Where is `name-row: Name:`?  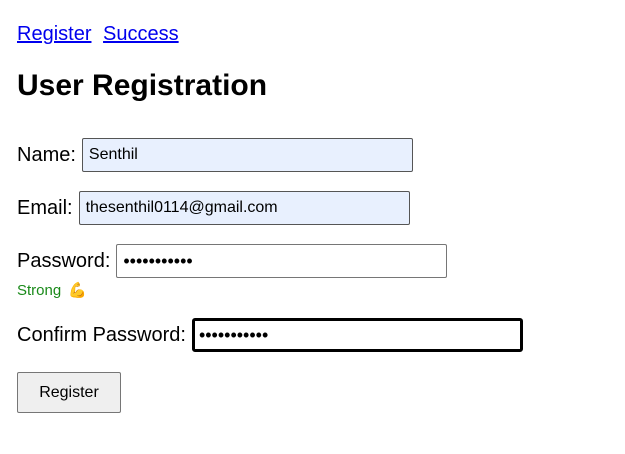 name-row: Name: is located at coordinates (215, 155).